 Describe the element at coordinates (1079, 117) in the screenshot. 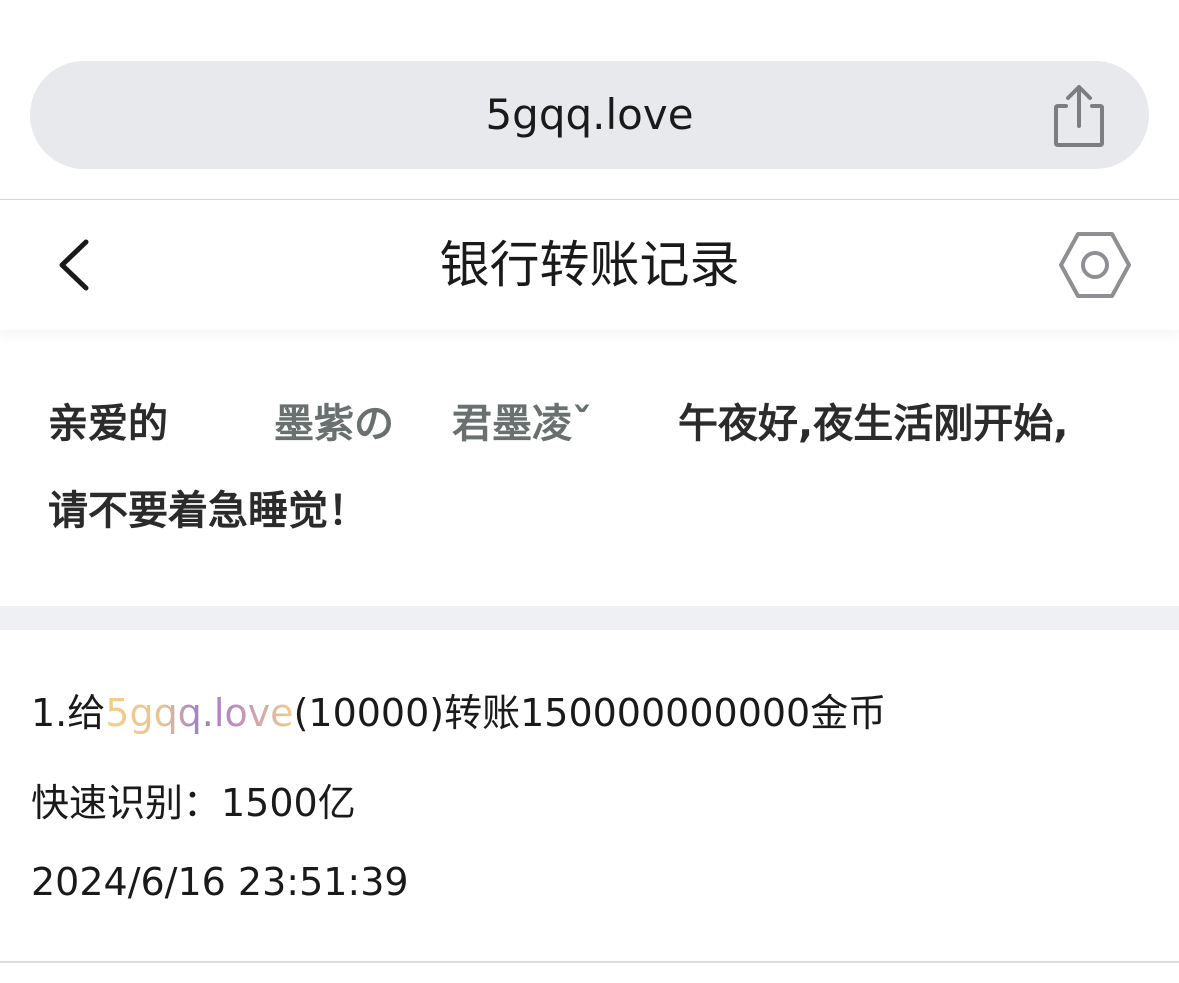

I see `share-icon` at that location.